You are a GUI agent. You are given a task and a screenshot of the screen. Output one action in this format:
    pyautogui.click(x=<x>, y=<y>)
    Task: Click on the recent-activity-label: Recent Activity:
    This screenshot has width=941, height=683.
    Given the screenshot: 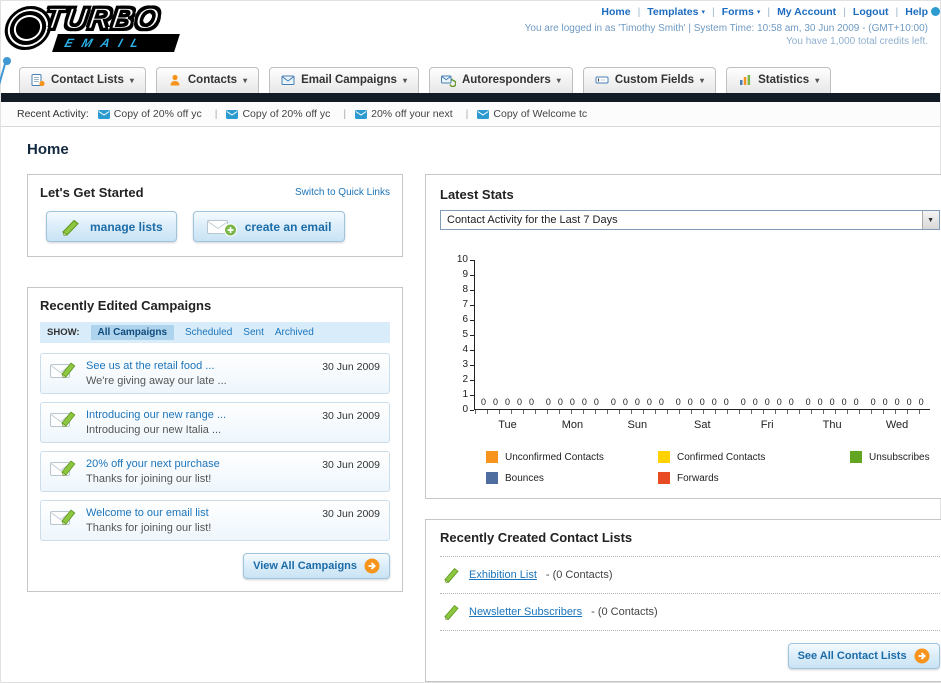 What is the action you would take?
    pyautogui.click(x=53, y=114)
    